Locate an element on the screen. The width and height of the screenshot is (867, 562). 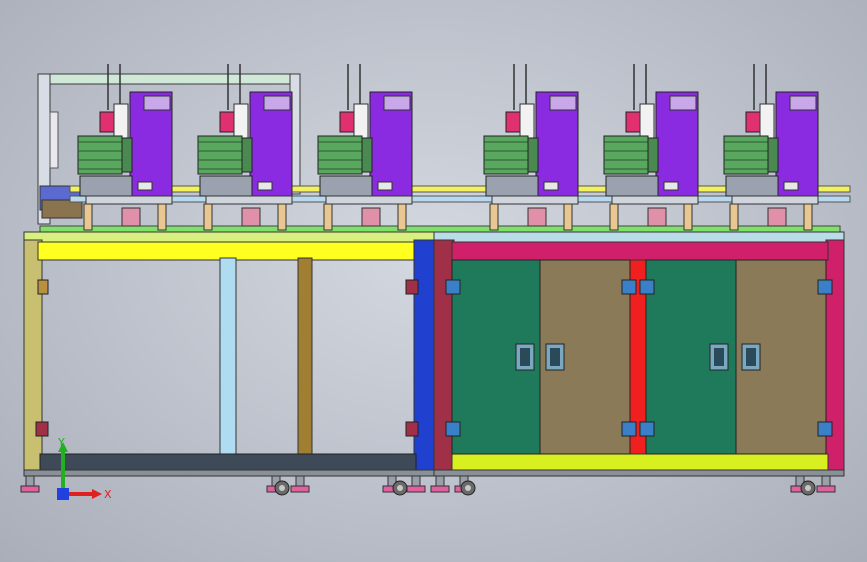
y-axis-label: Y is located at coordinates (61, 442).